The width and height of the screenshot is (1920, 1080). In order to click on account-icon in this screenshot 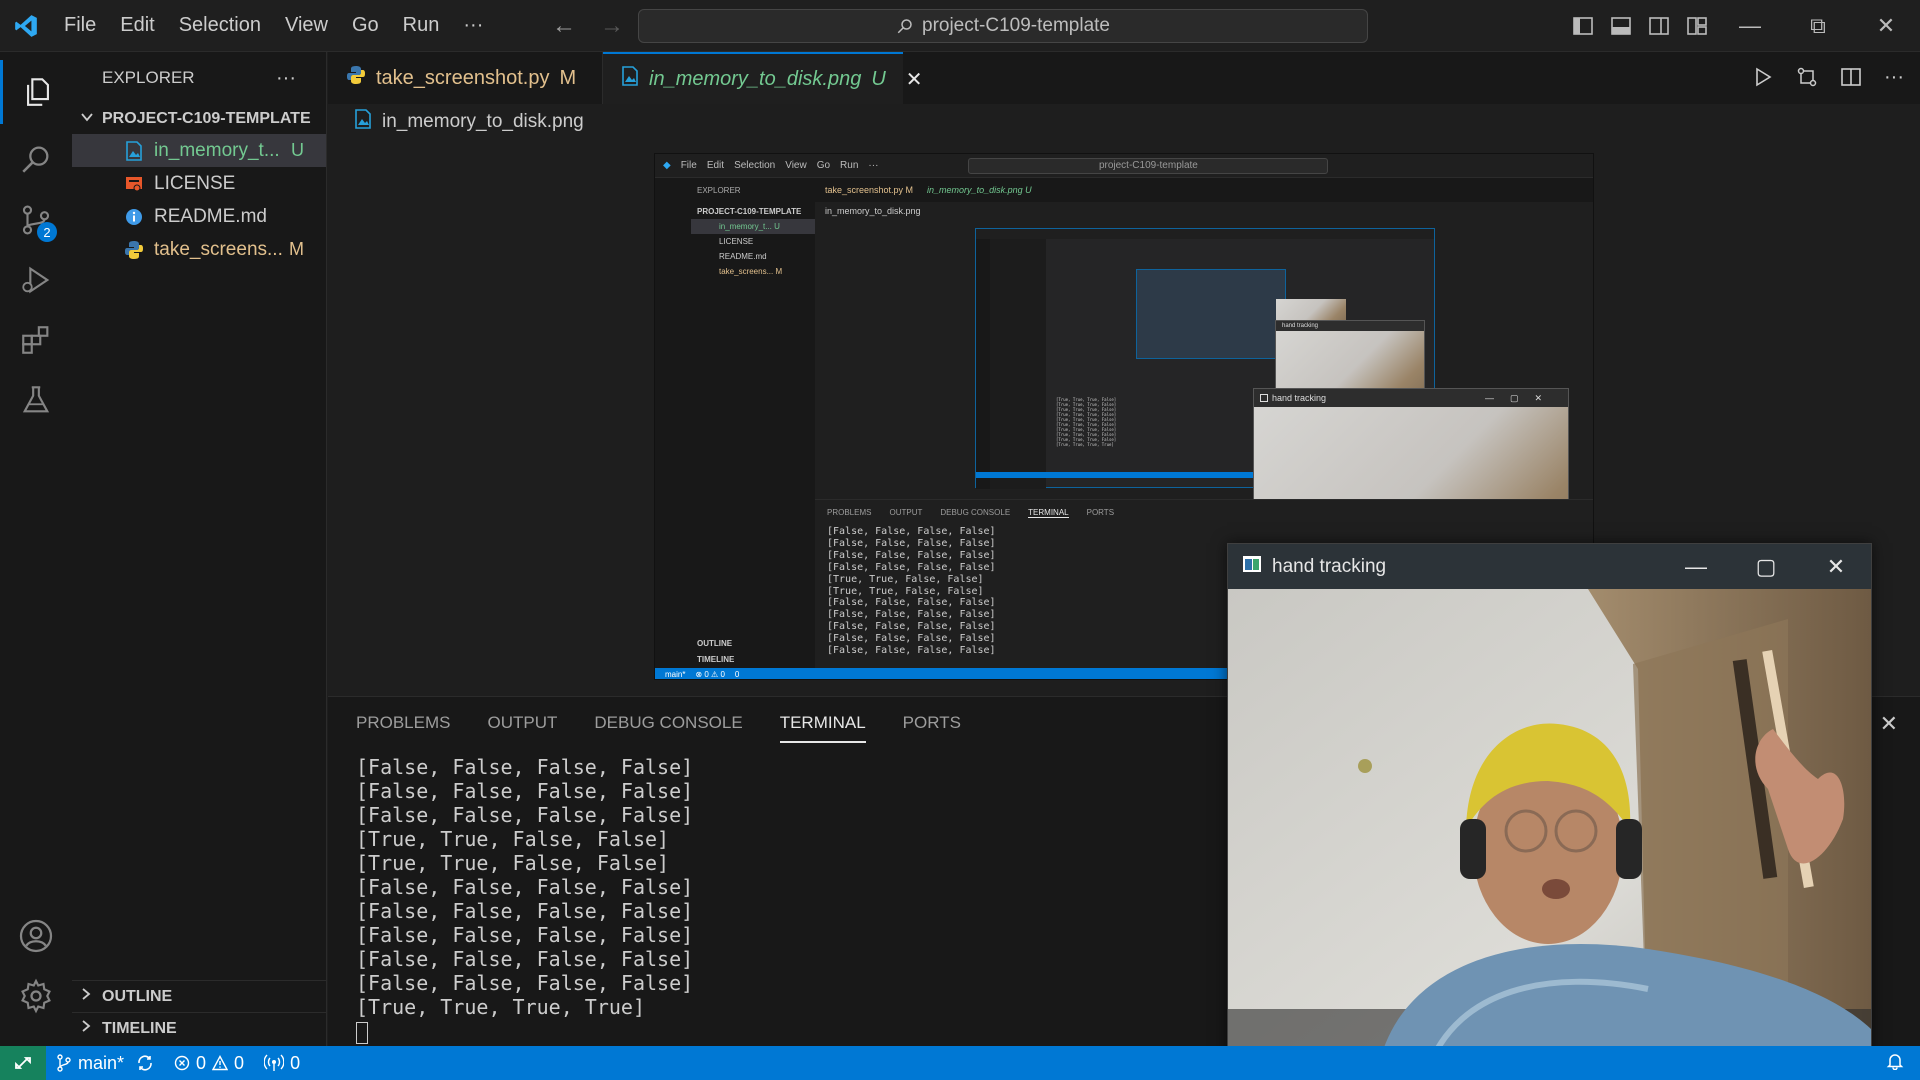, I will do `click(36, 936)`.